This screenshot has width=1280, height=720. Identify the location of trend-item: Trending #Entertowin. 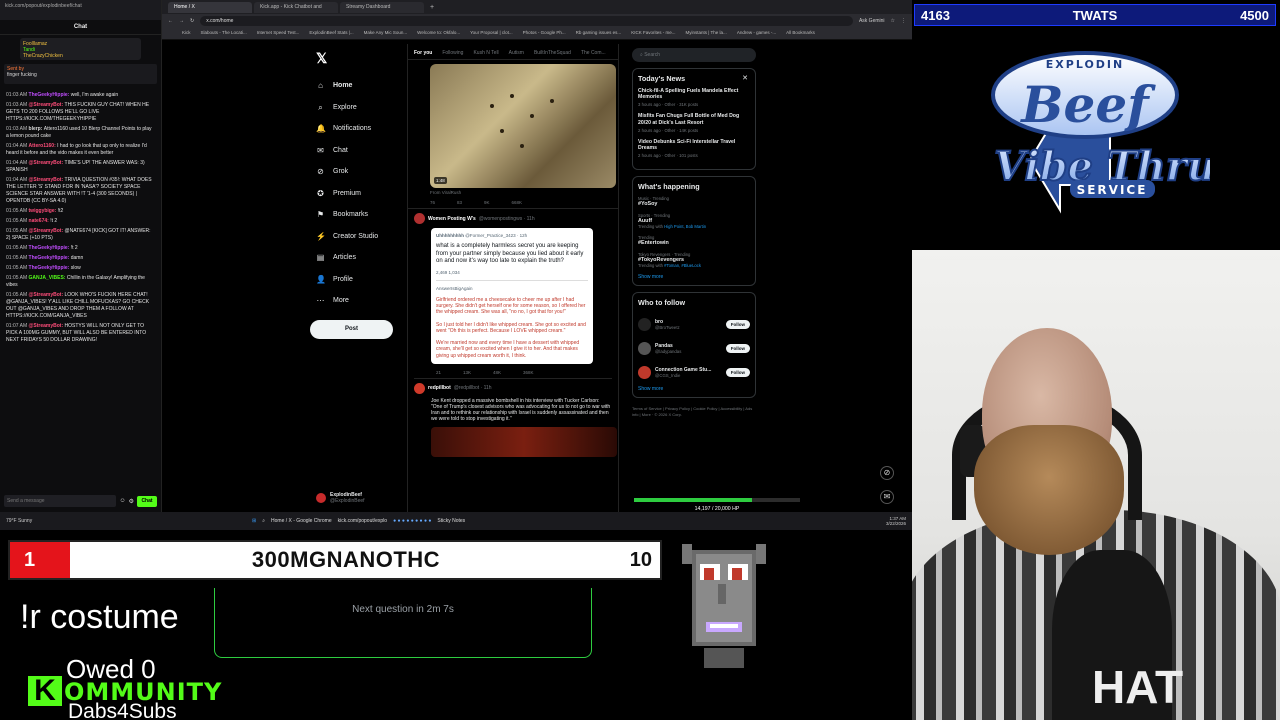
(694, 240).